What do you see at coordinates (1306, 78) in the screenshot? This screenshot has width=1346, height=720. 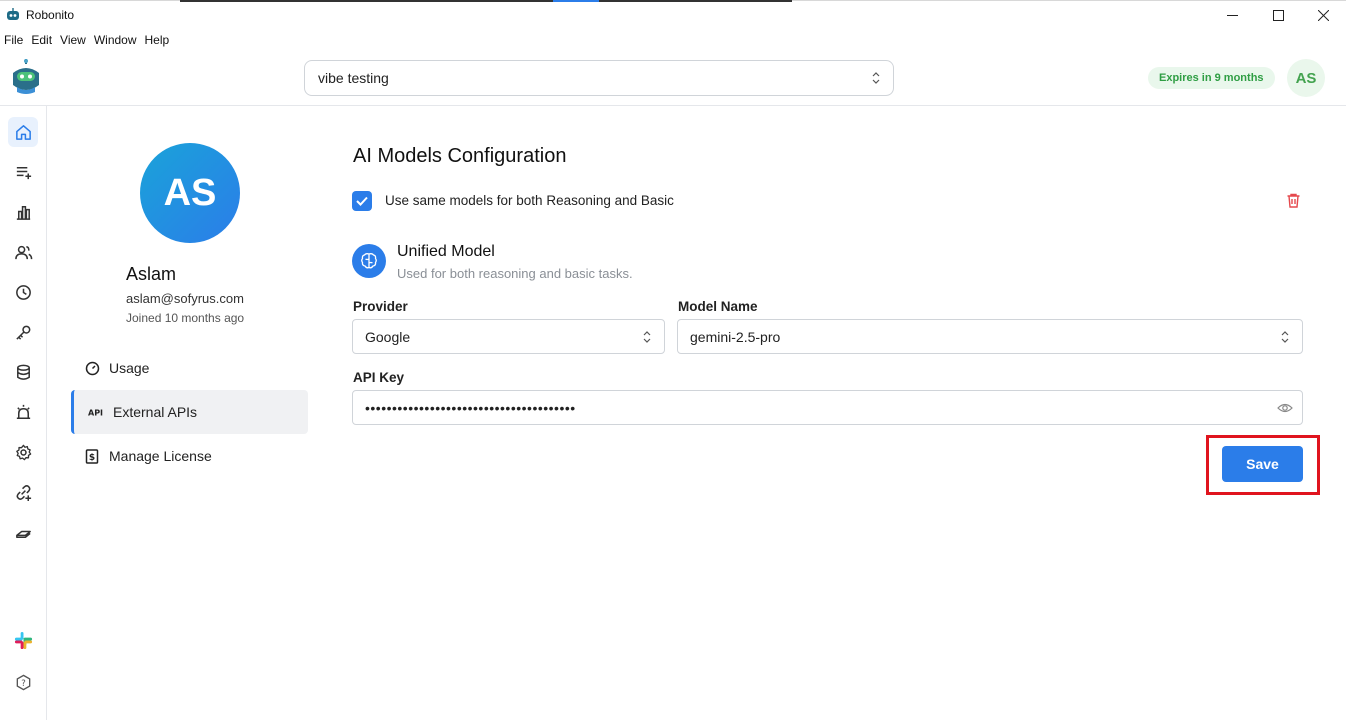 I see `user-avatar: AS` at bounding box center [1306, 78].